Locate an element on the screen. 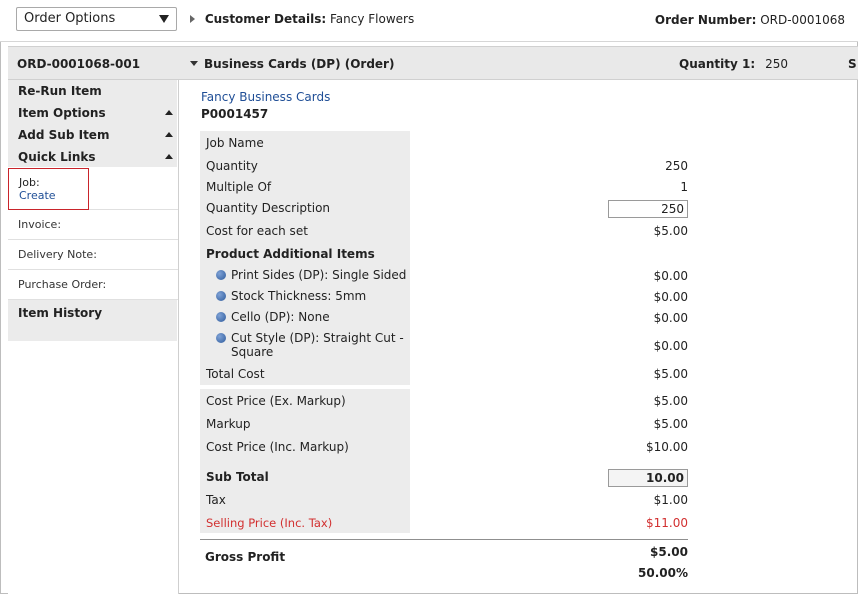  additional-item-label: Stock Thickness: 5mm is located at coordinates (299, 296).